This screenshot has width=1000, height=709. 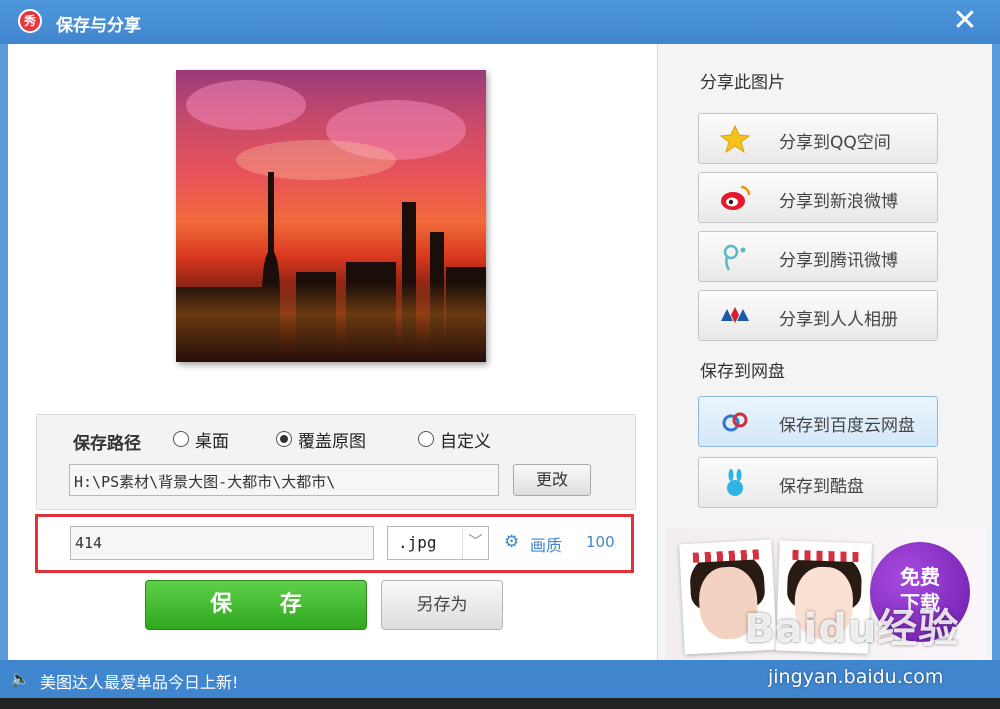 What do you see at coordinates (852, 629) in the screenshot?
I see `baidu-watermark: Baidu经验` at bounding box center [852, 629].